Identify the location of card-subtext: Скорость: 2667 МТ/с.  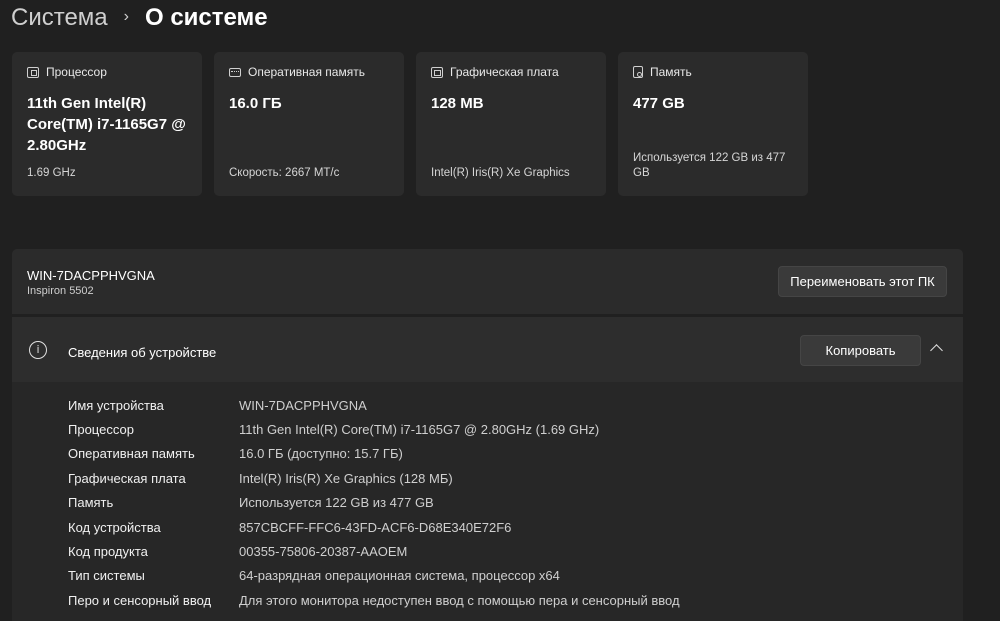
(284, 173).